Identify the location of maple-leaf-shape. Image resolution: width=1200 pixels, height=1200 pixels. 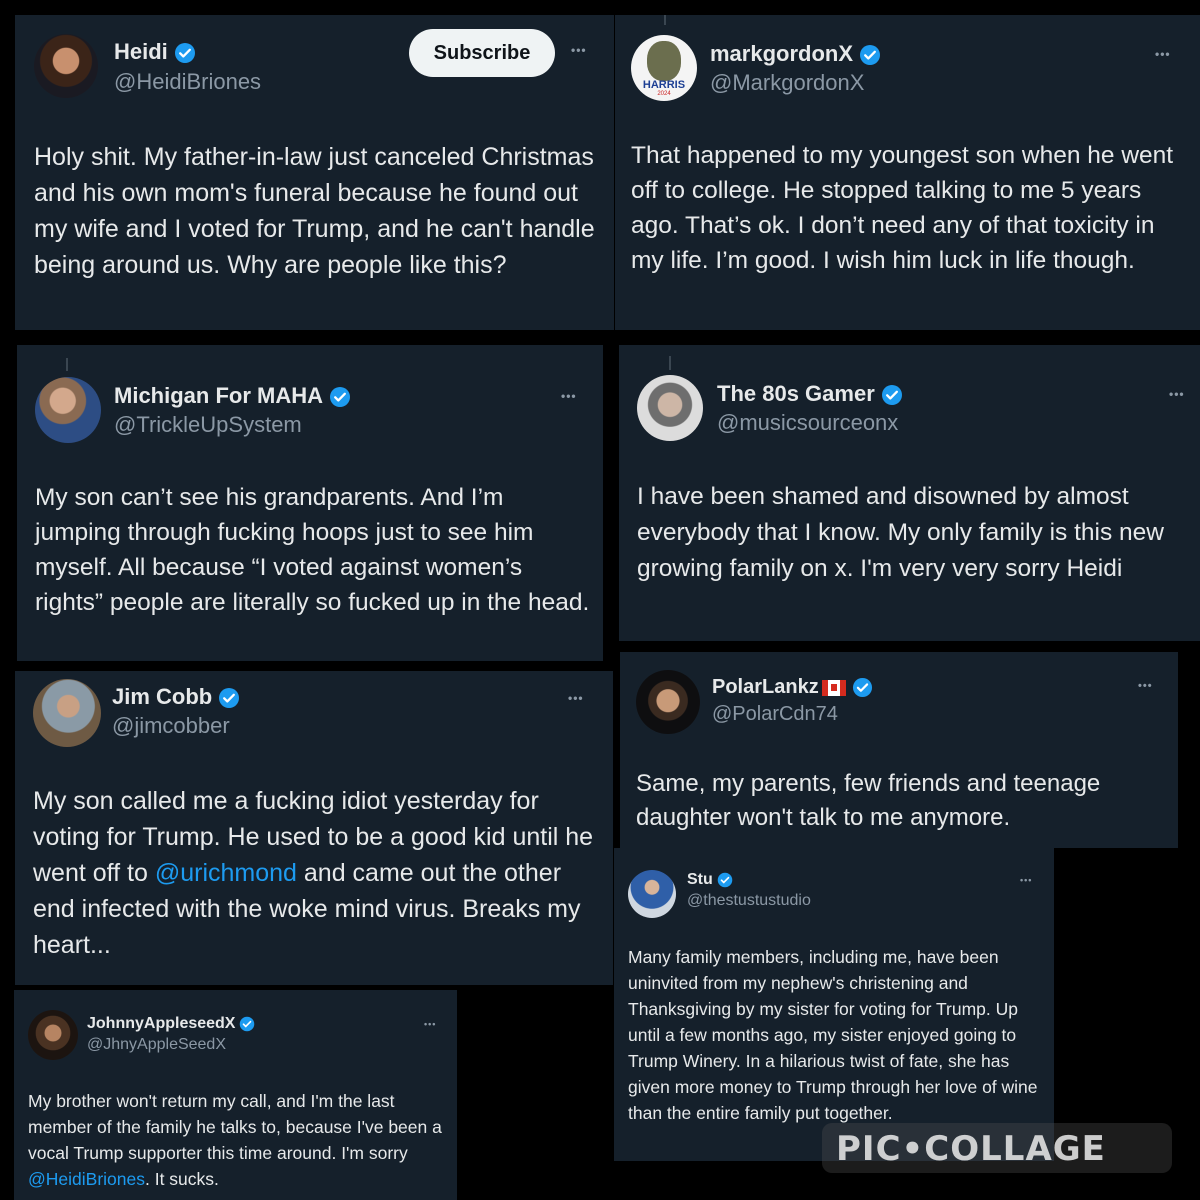
(833, 687).